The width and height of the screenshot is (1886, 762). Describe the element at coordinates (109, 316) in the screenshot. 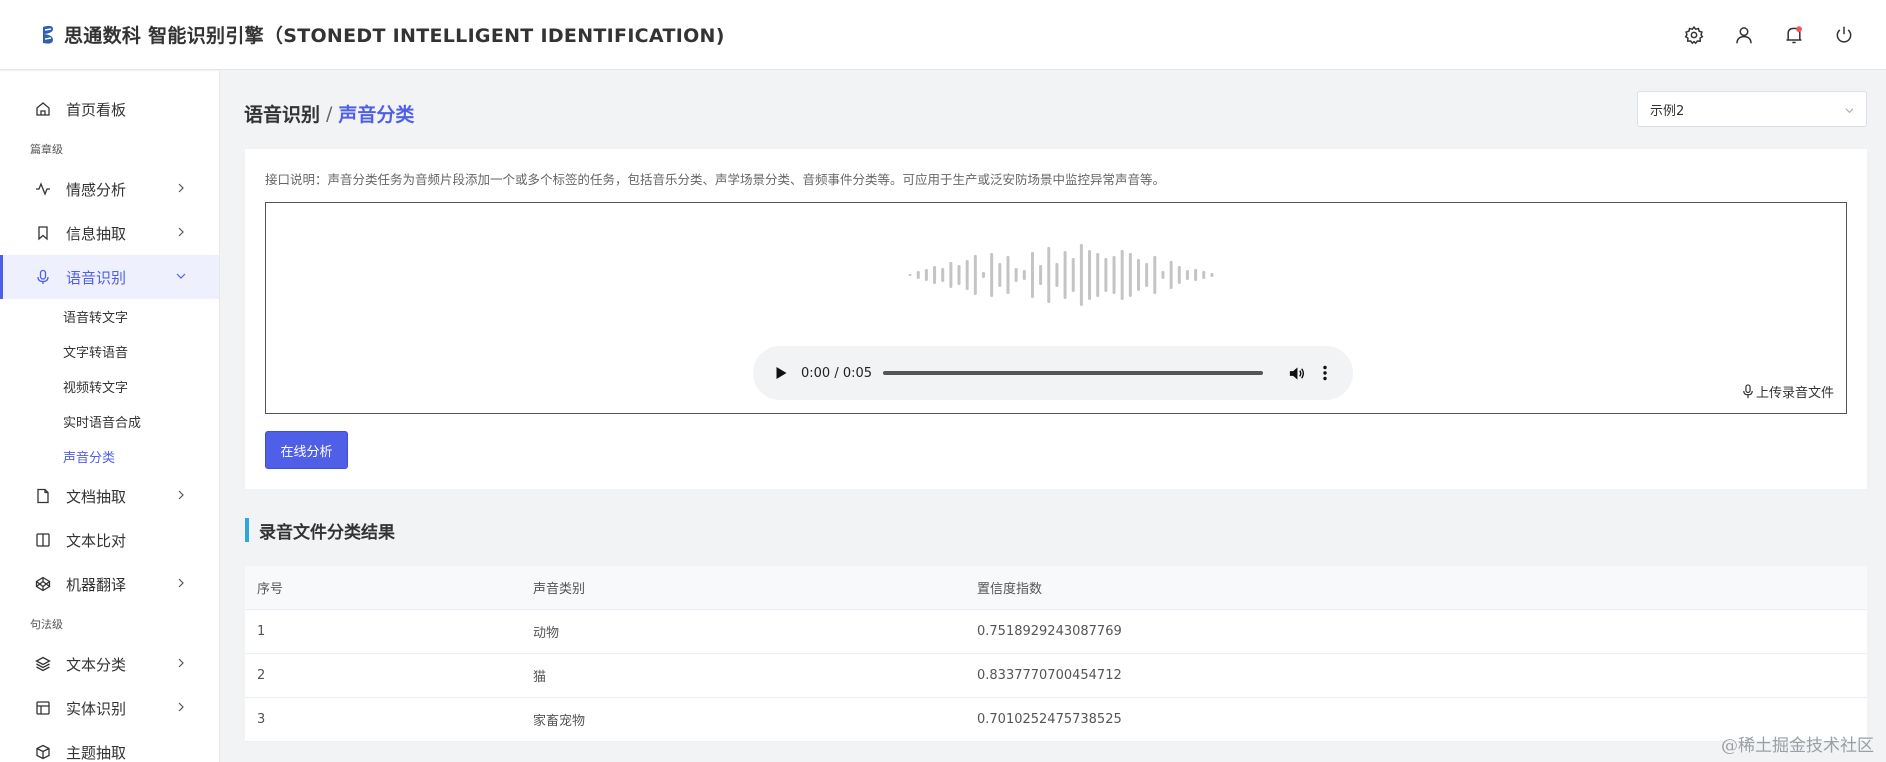

I see `sidebar-subitem-speech-to-text: 语音转文字` at that location.